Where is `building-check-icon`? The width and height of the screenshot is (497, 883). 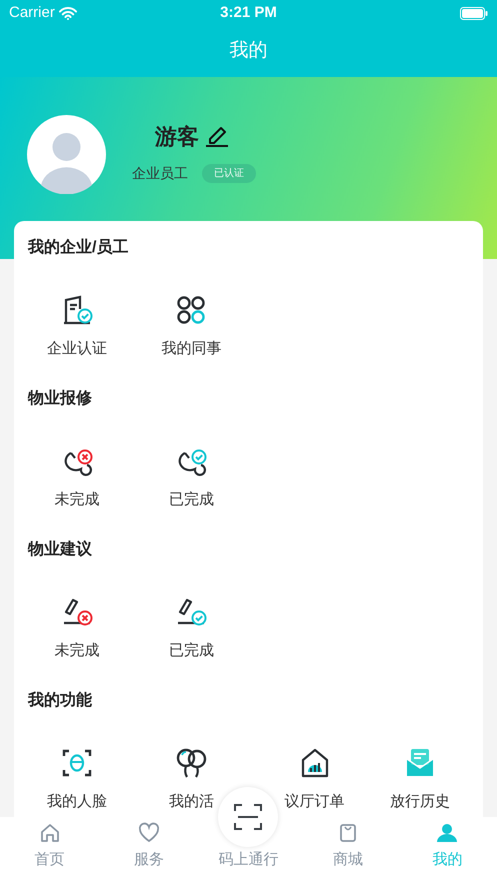
building-check-icon is located at coordinates (77, 310).